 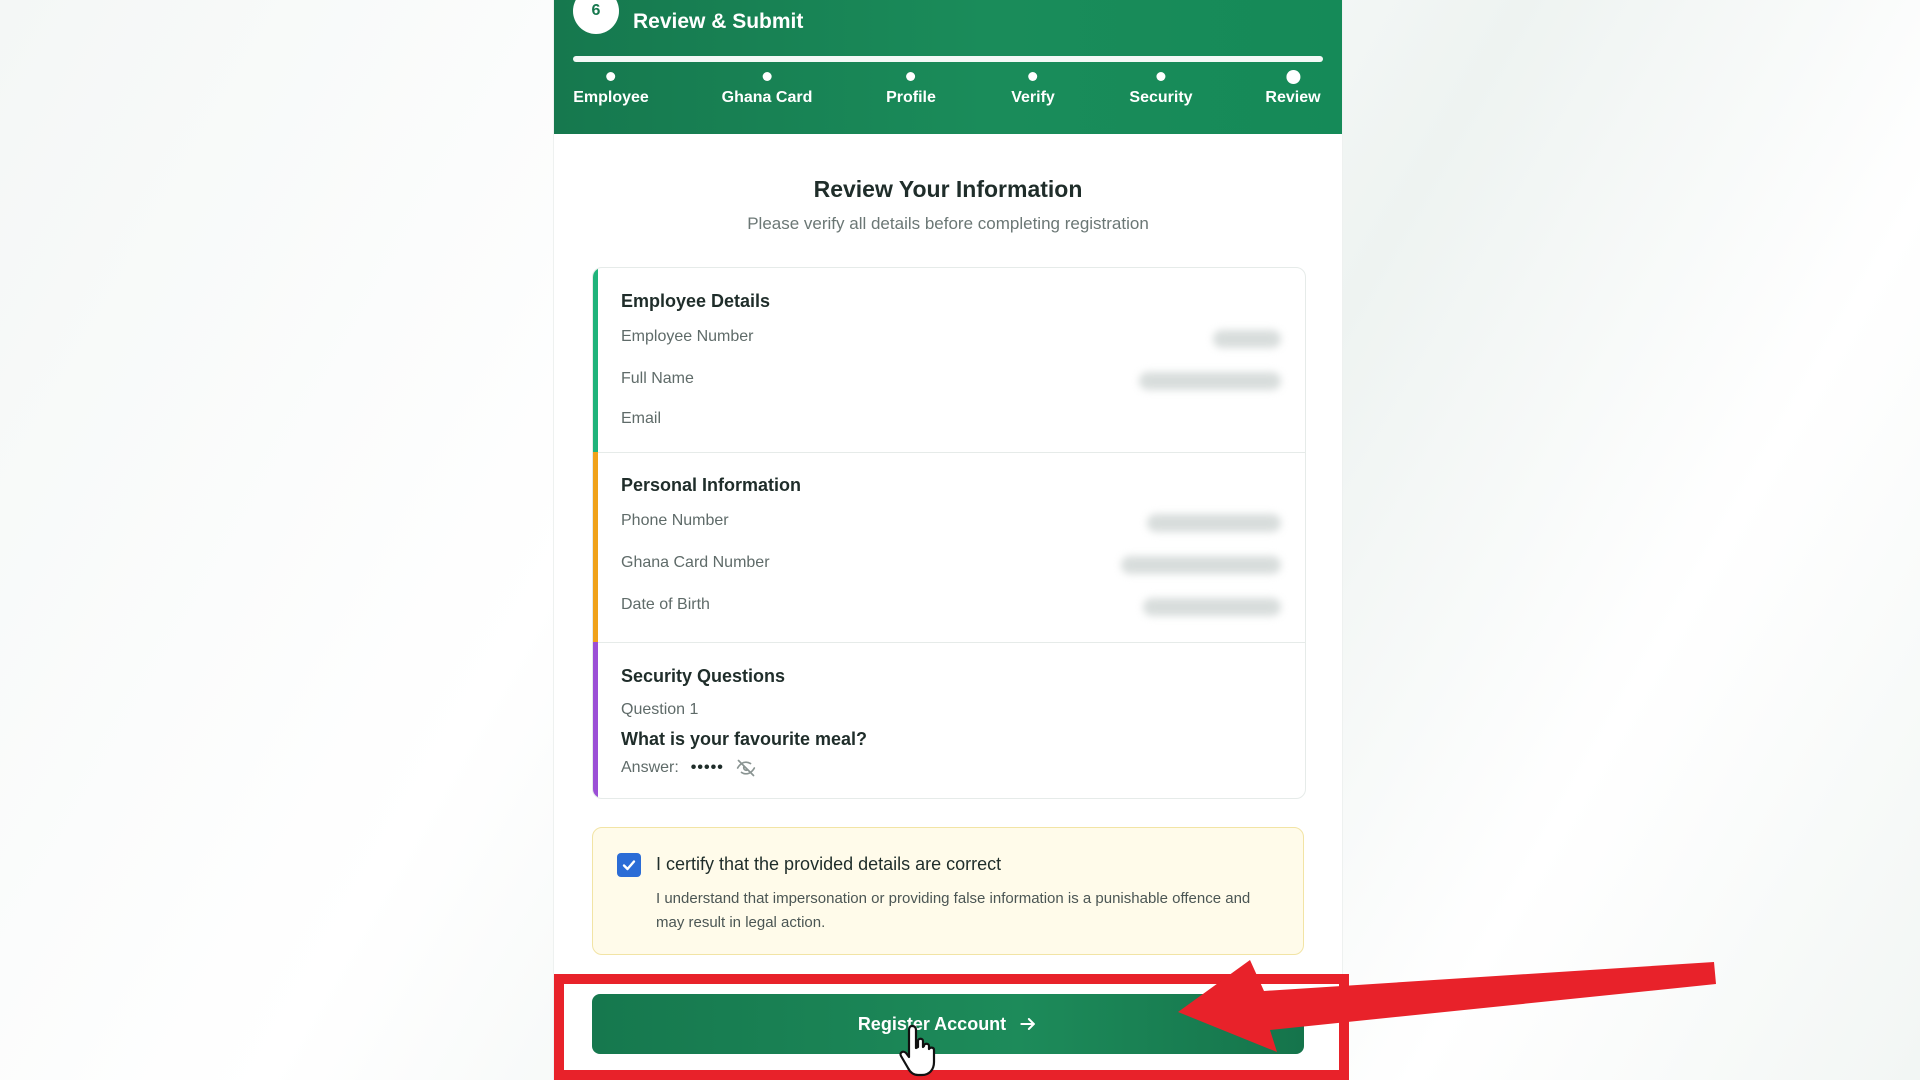 What do you see at coordinates (746, 768) in the screenshot?
I see `eye-off-icon` at bounding box center [746, 768].